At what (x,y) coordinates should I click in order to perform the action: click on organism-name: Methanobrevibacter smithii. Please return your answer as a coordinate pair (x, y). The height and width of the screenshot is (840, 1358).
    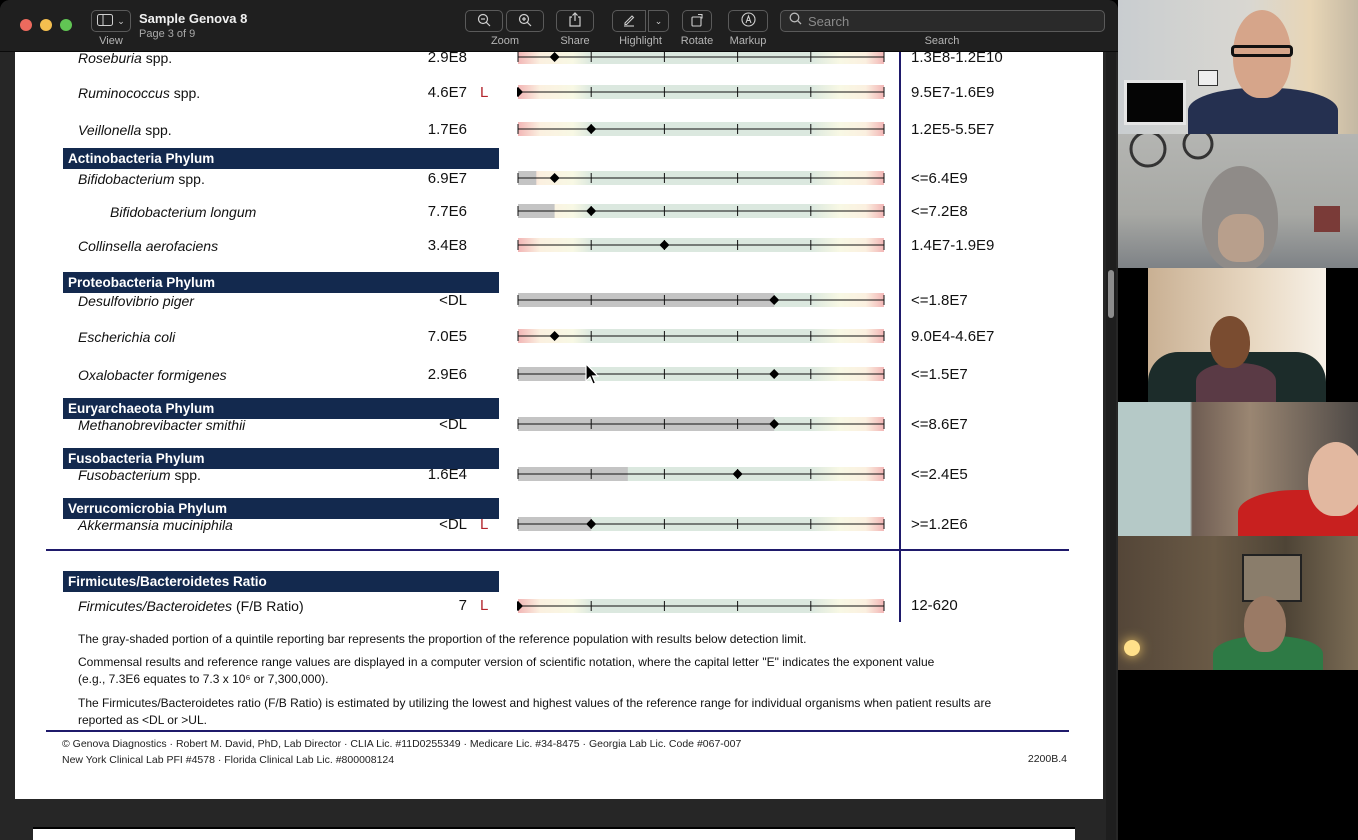
    Looking at the image, I should click on (162, 425).